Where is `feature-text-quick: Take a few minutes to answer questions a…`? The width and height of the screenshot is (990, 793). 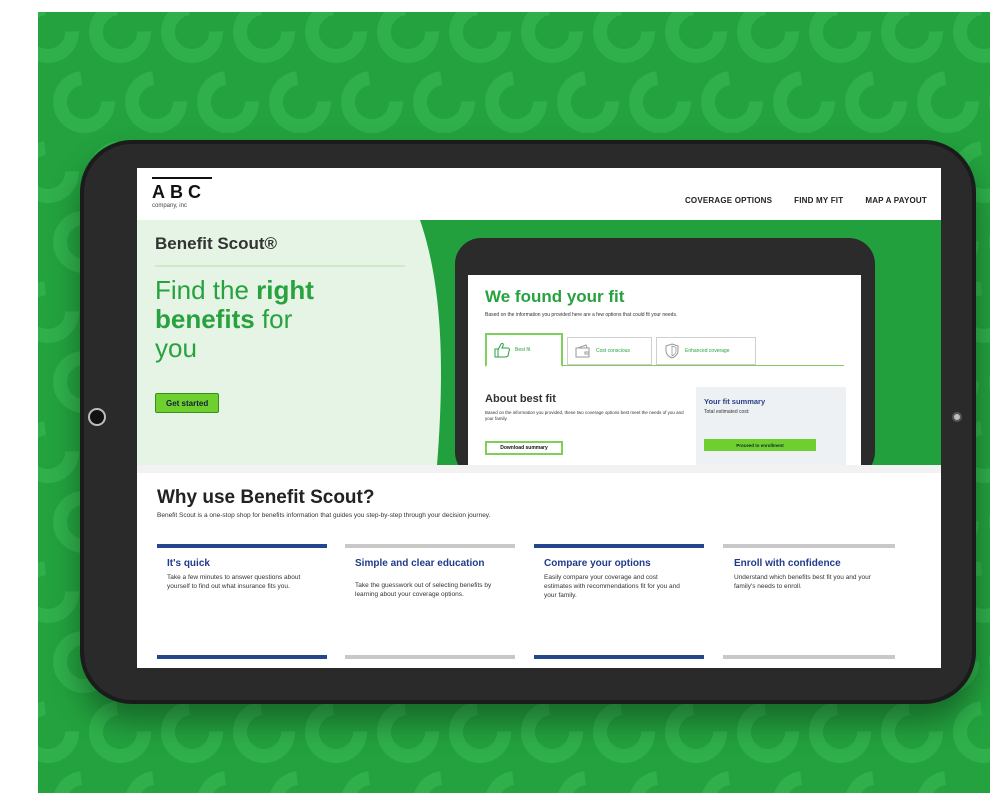
feature-text-quick: Take a few minutes to answer questions a… is located at coordinates (234, 582).